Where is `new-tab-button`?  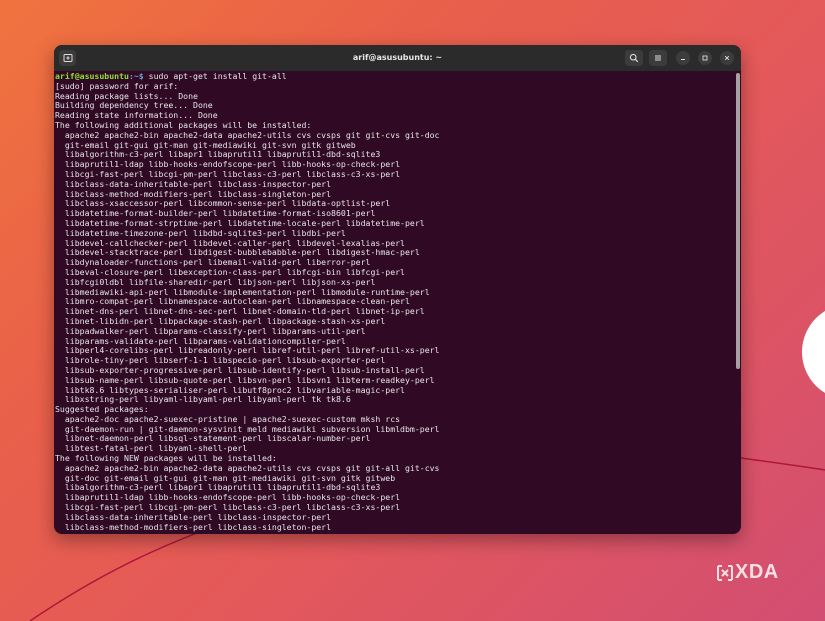
new-tab-button is located at coordinates (67, 58).